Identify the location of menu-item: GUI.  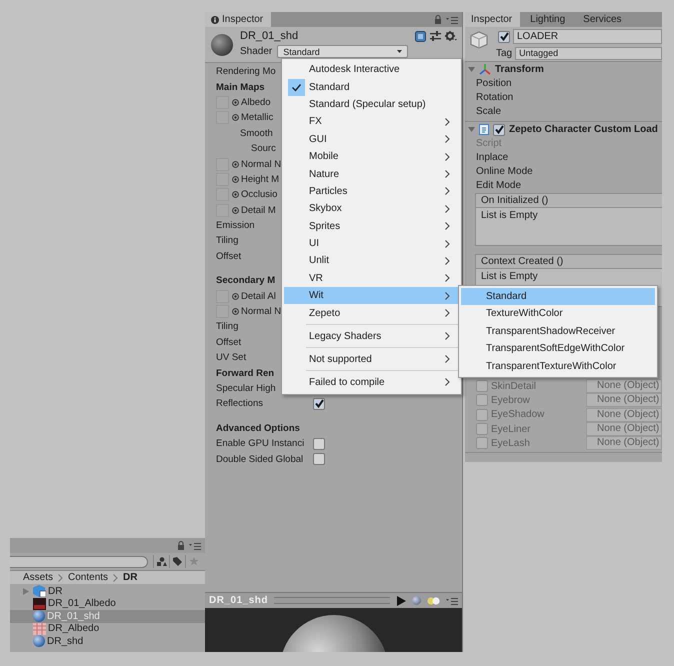
(371, 139).